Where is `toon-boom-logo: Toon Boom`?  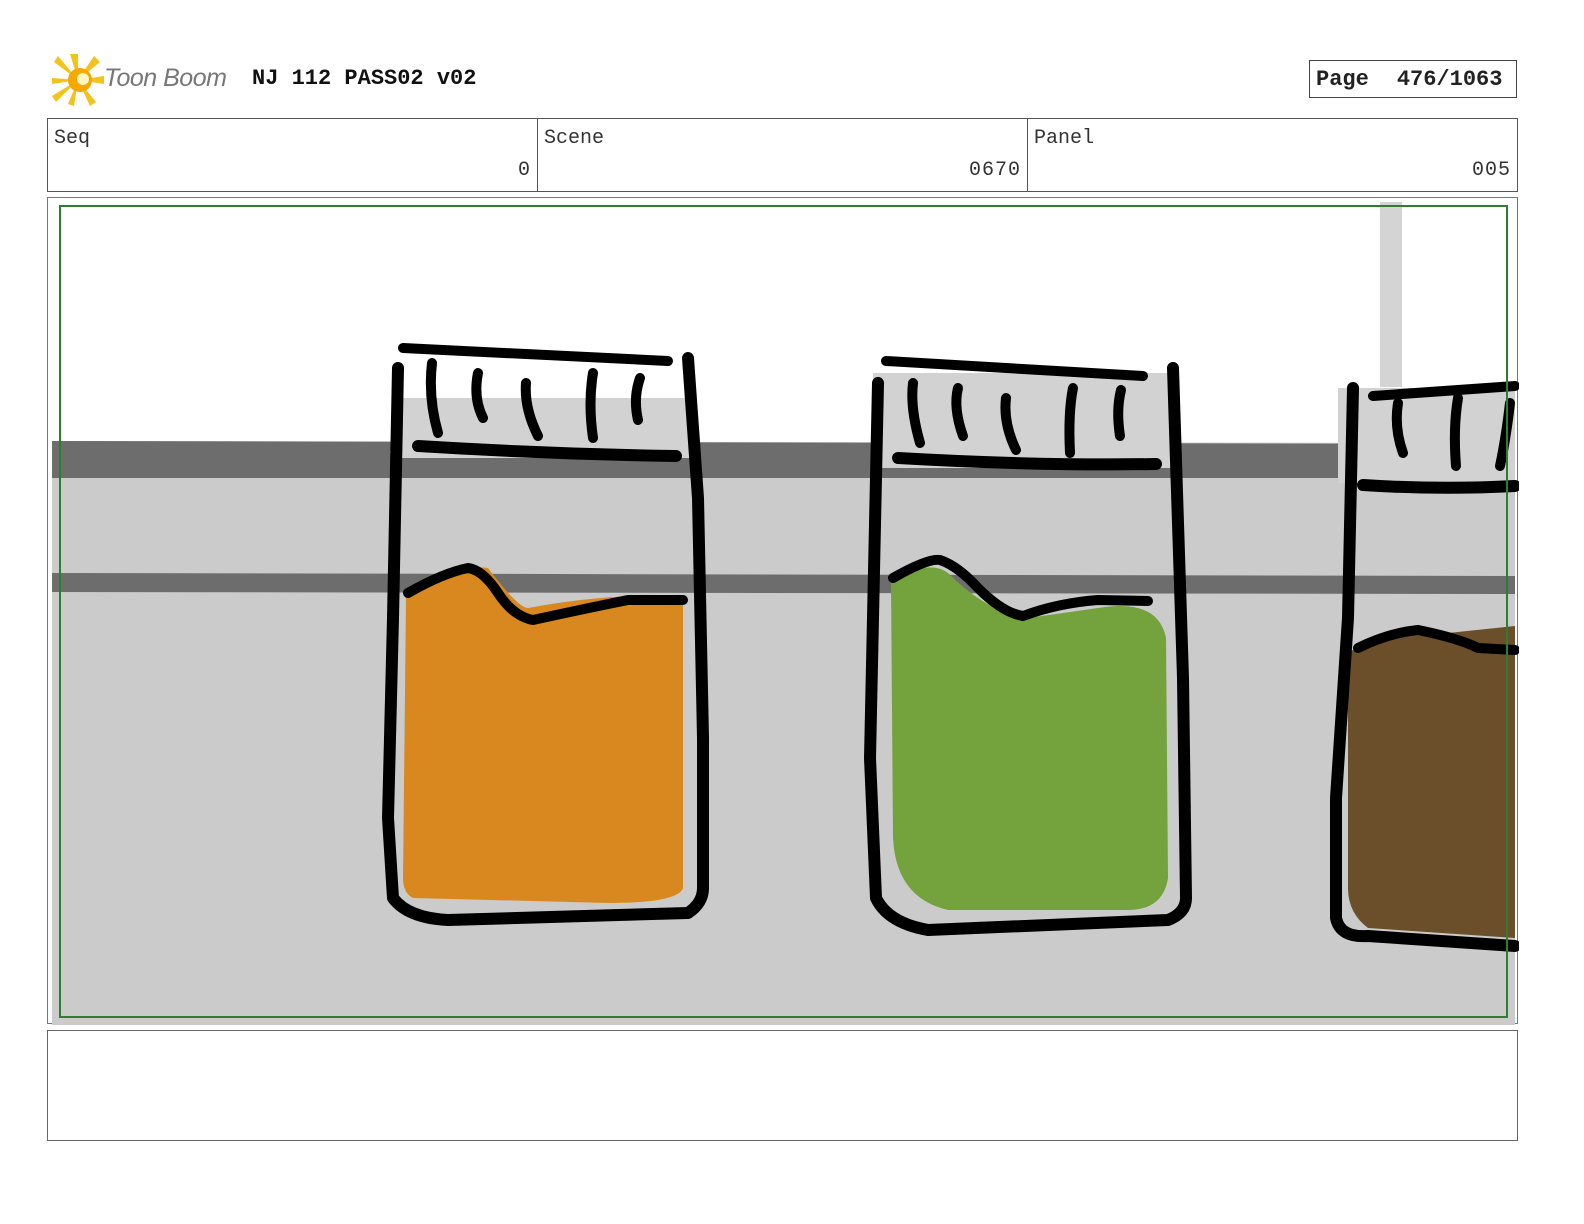 toon-boom-logo: Toon Boom is located at coordinates (145, 80).